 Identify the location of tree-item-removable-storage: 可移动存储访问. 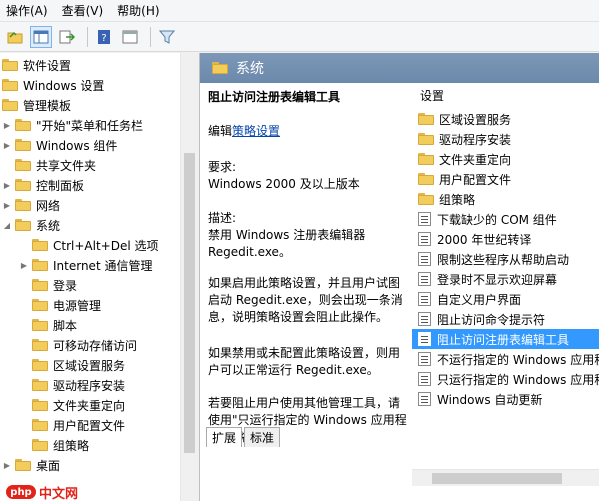
(84, 345).